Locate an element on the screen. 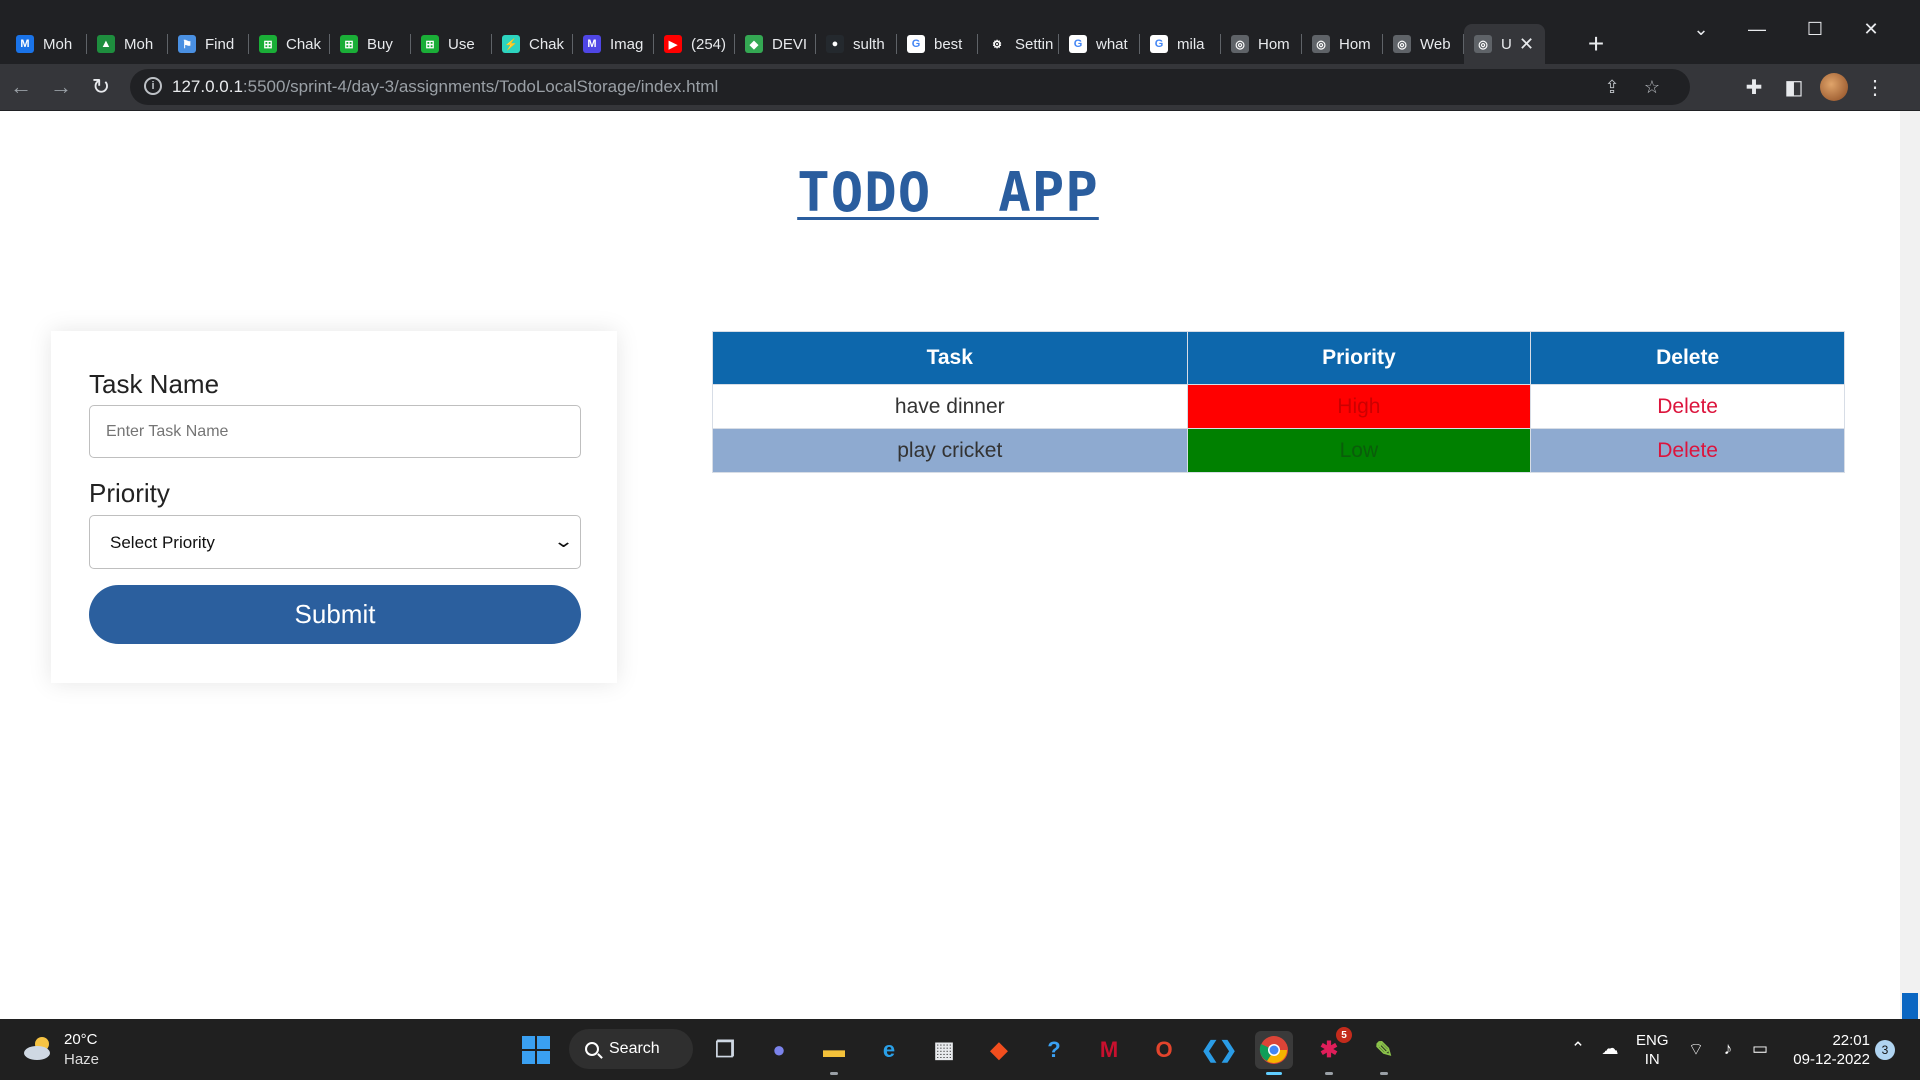 The width and height of the screenshot is (1920, 1080). browser-tab: ● sulth is located at coordinates (856, 44).